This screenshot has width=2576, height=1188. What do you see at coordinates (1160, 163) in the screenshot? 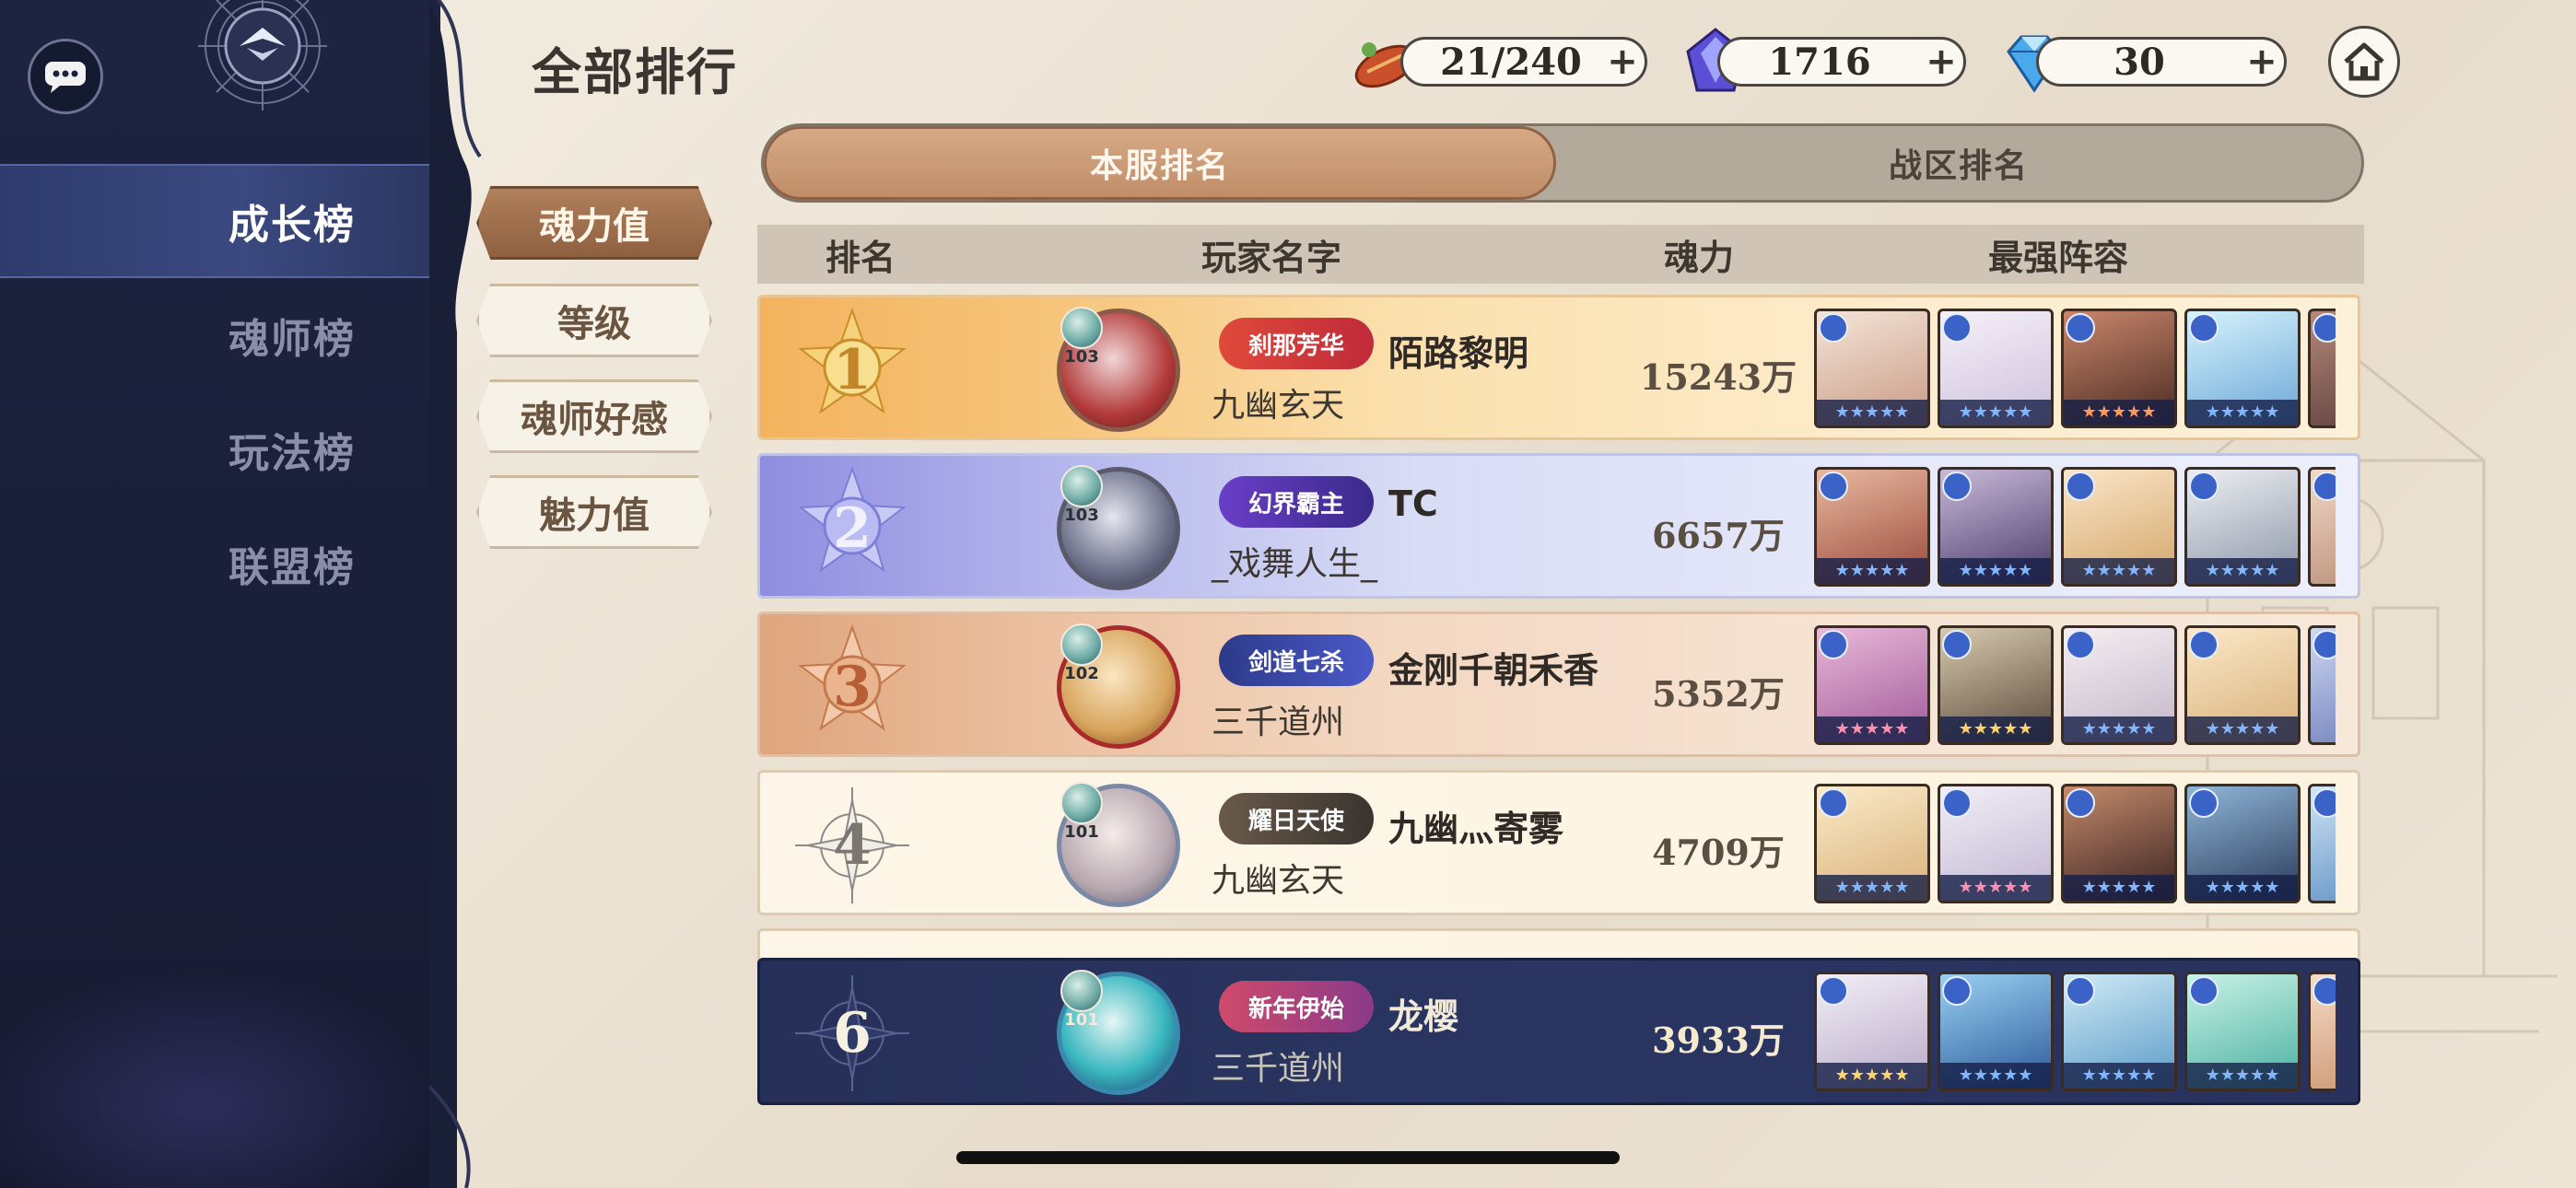
I see `tab-local-server: 本服排名` at bounding box center [1160, 163].